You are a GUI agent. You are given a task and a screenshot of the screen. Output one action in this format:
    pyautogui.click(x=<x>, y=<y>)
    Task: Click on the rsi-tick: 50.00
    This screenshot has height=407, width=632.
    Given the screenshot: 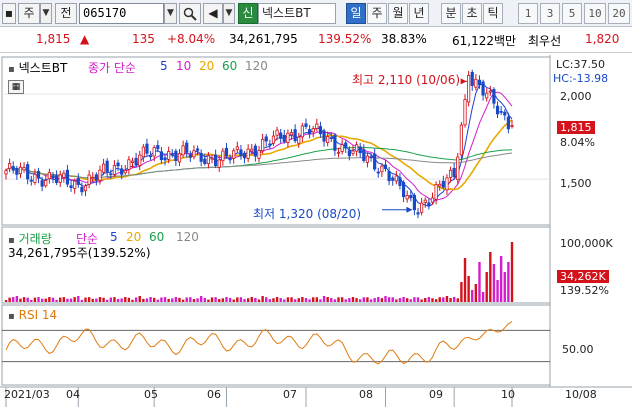 What is the action you would take?
    pyautogui.click(x=578, y=349)
    